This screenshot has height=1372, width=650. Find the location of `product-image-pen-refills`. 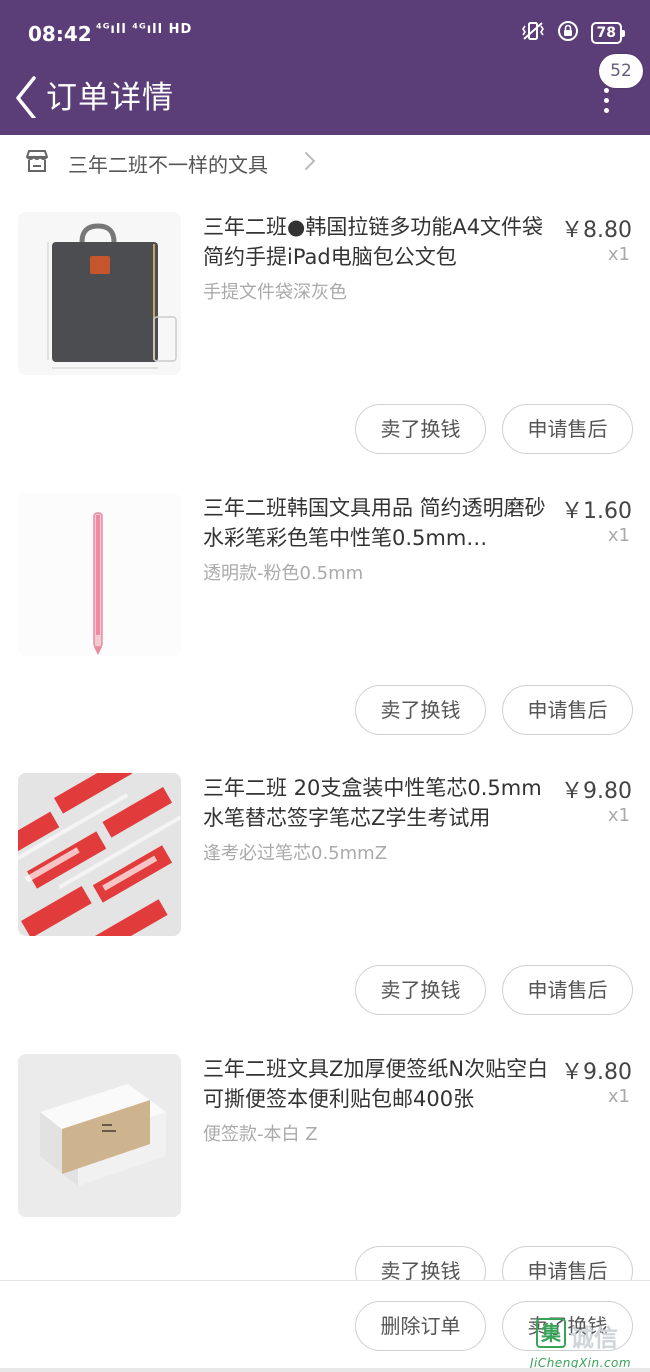

product-image-pen-refills is located at coordinates (99, 854).